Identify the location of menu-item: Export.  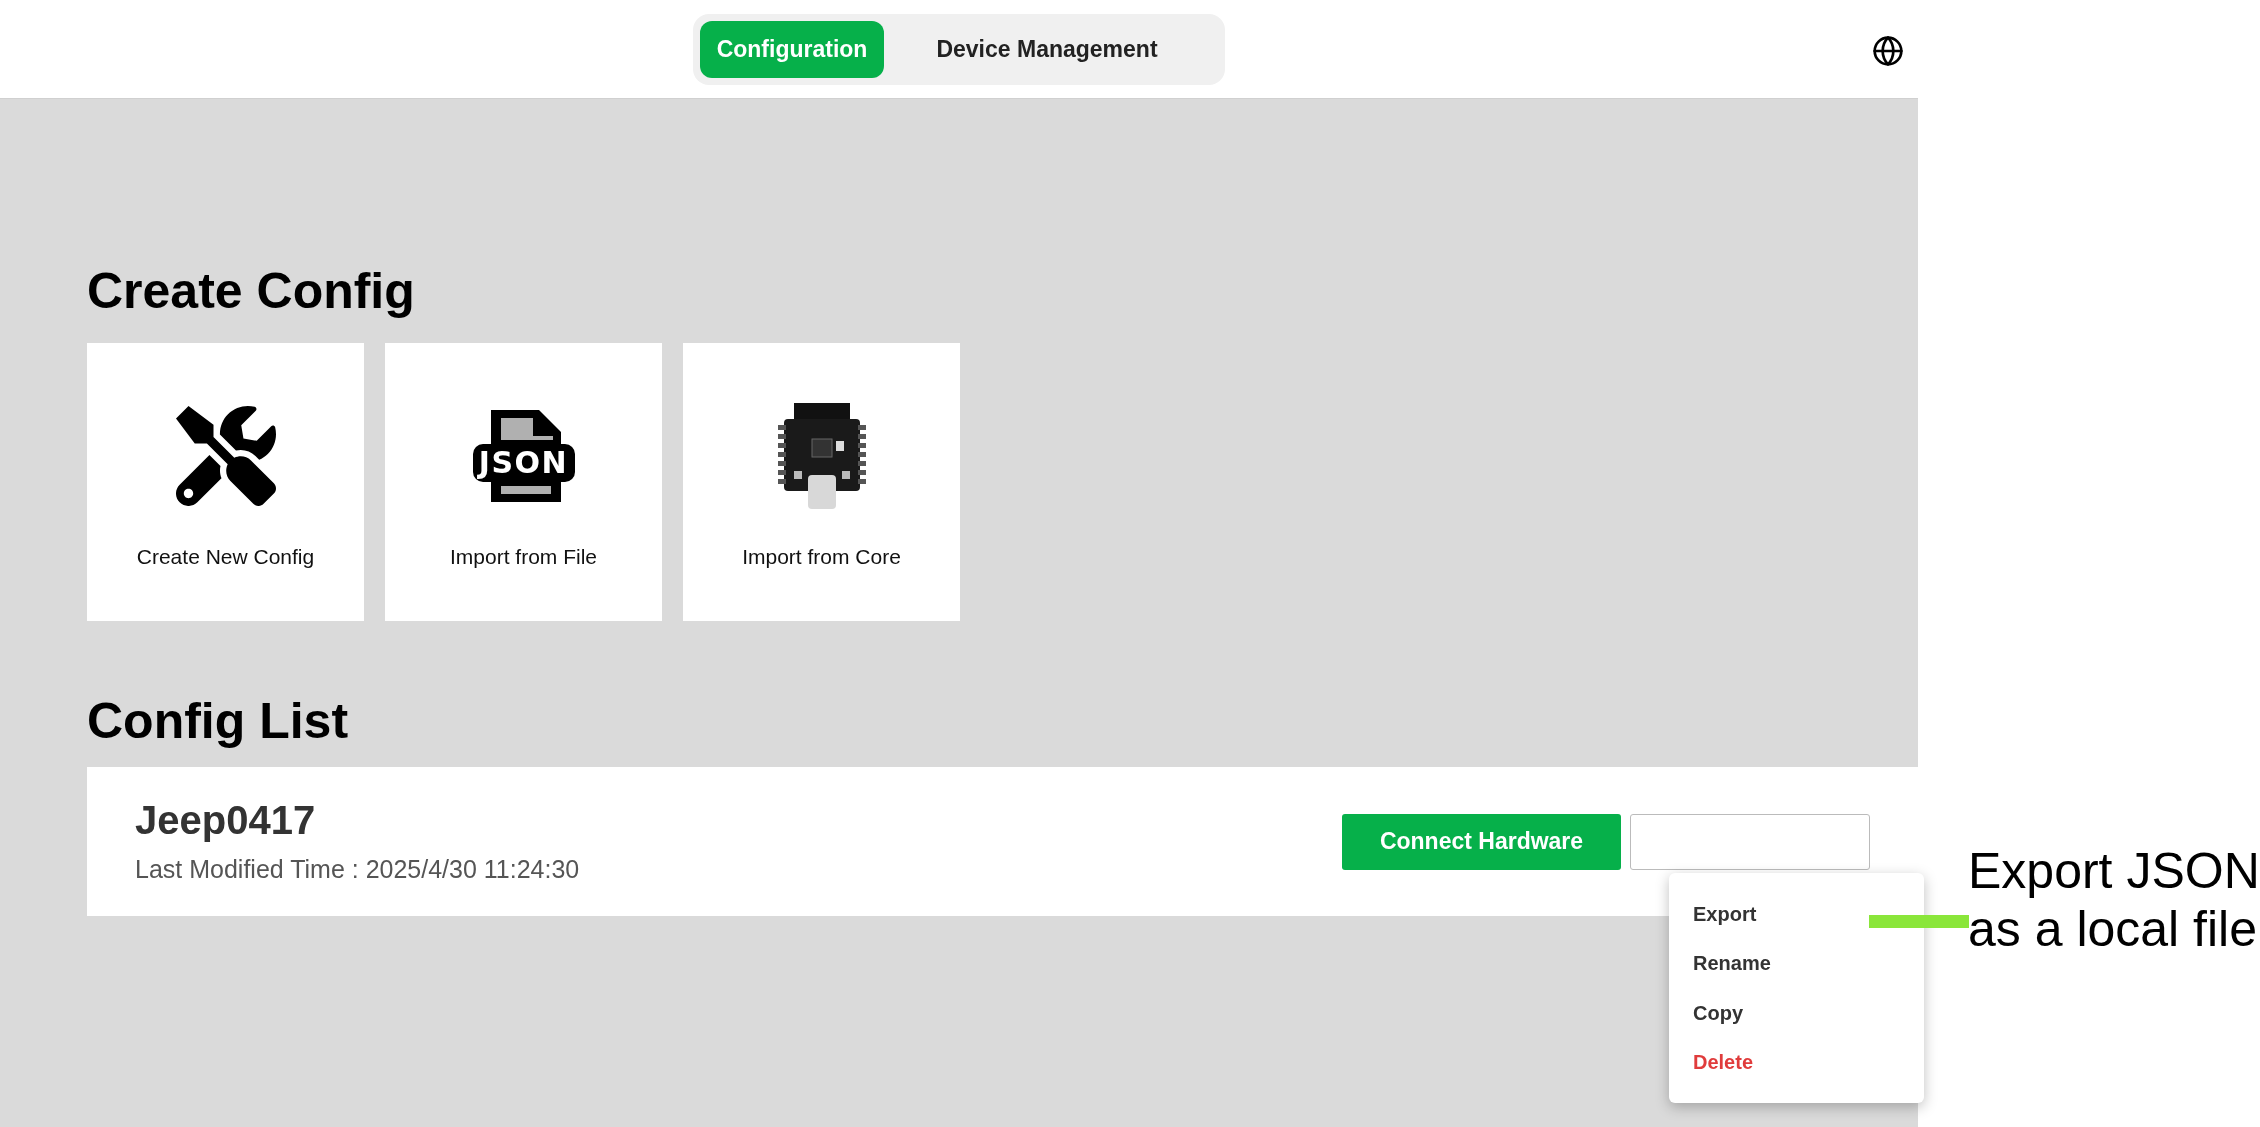
(1796, 914).